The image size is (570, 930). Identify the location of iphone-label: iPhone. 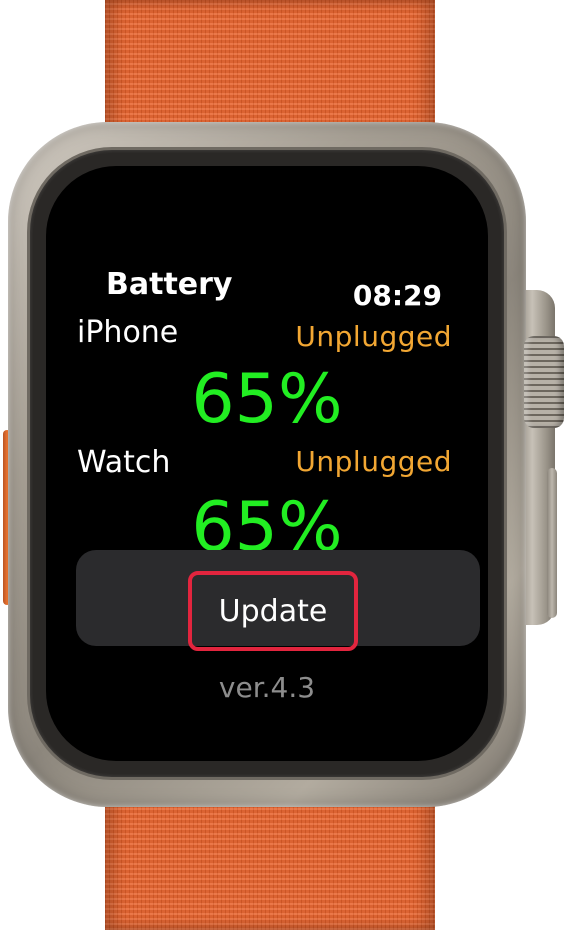
(128, 332).